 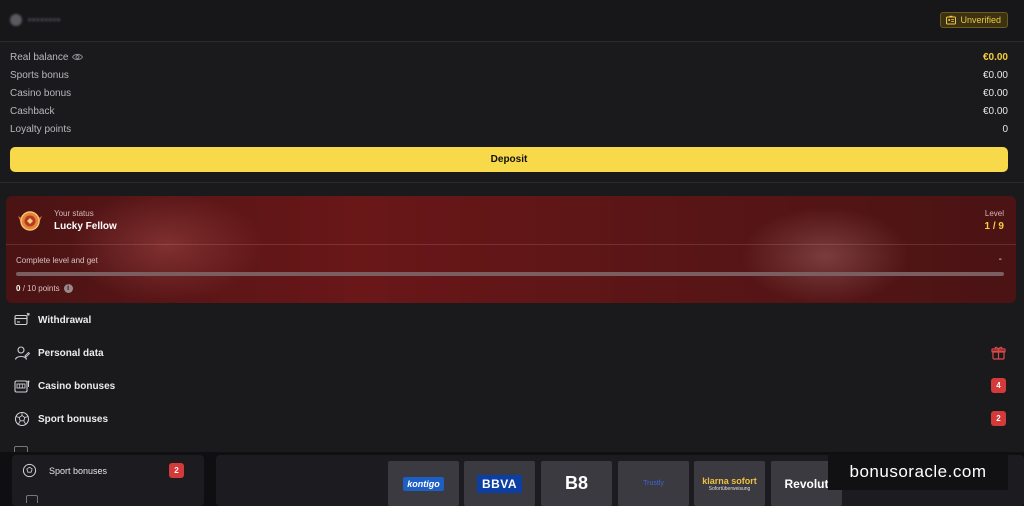 What do you see at coordinates (509, 93) in the screenshot?
I see `balance-row-casino: Casino bonus €0.00` at bounding box center [509, 93].